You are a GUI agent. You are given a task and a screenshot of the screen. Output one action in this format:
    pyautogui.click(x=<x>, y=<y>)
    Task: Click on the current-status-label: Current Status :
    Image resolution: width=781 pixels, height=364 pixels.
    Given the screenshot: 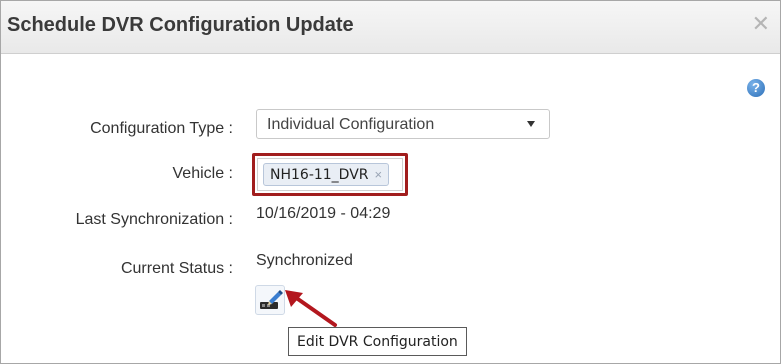 What is the action you would take?
    pyautogui.click(x=176, y=268)
    